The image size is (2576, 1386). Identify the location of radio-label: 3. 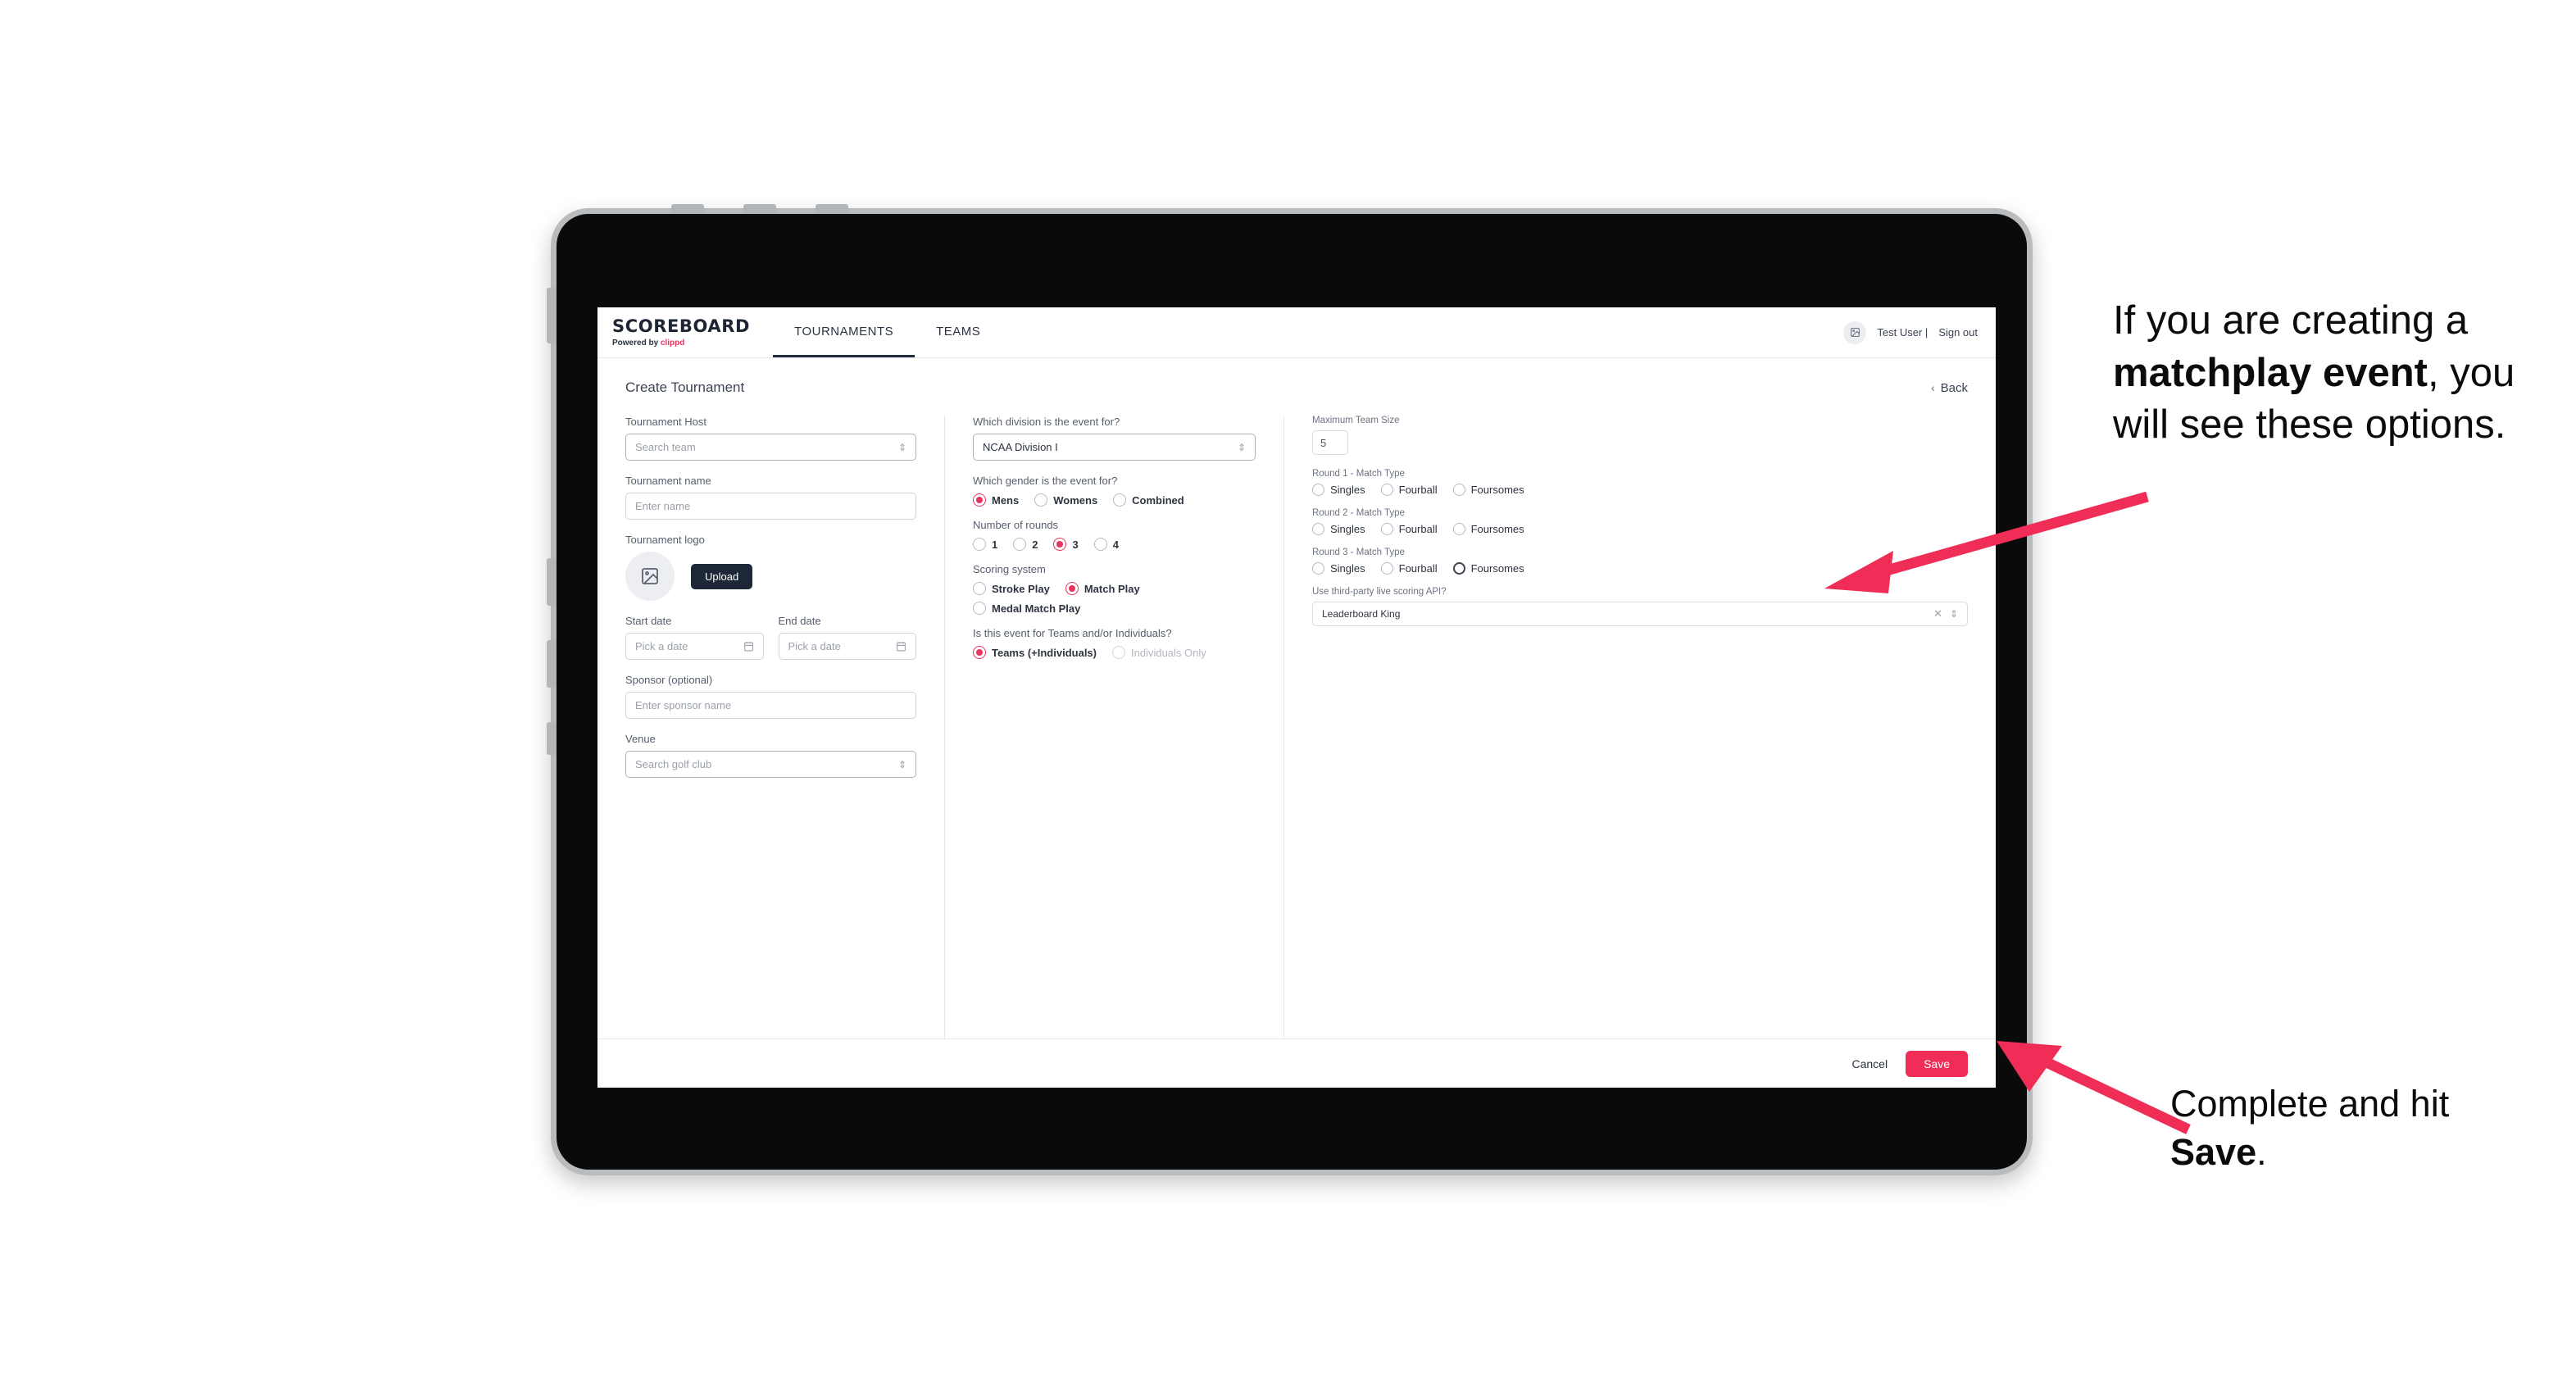
(1075, 544).